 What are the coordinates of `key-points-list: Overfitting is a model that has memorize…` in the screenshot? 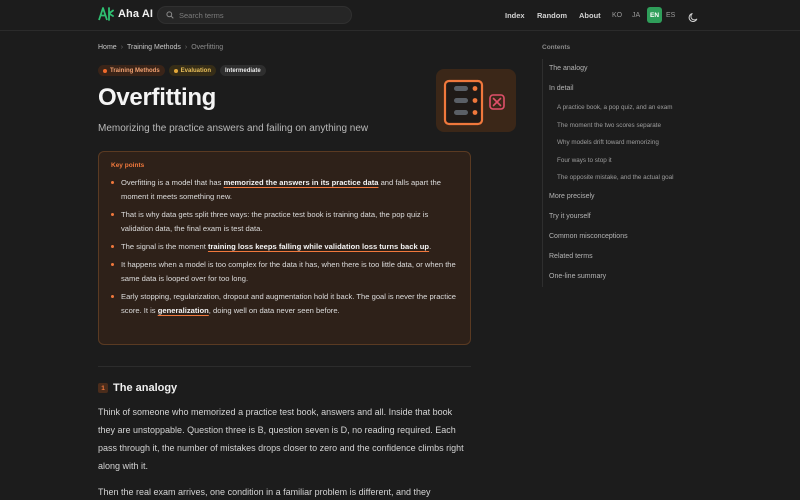 It's located at (285, 247).